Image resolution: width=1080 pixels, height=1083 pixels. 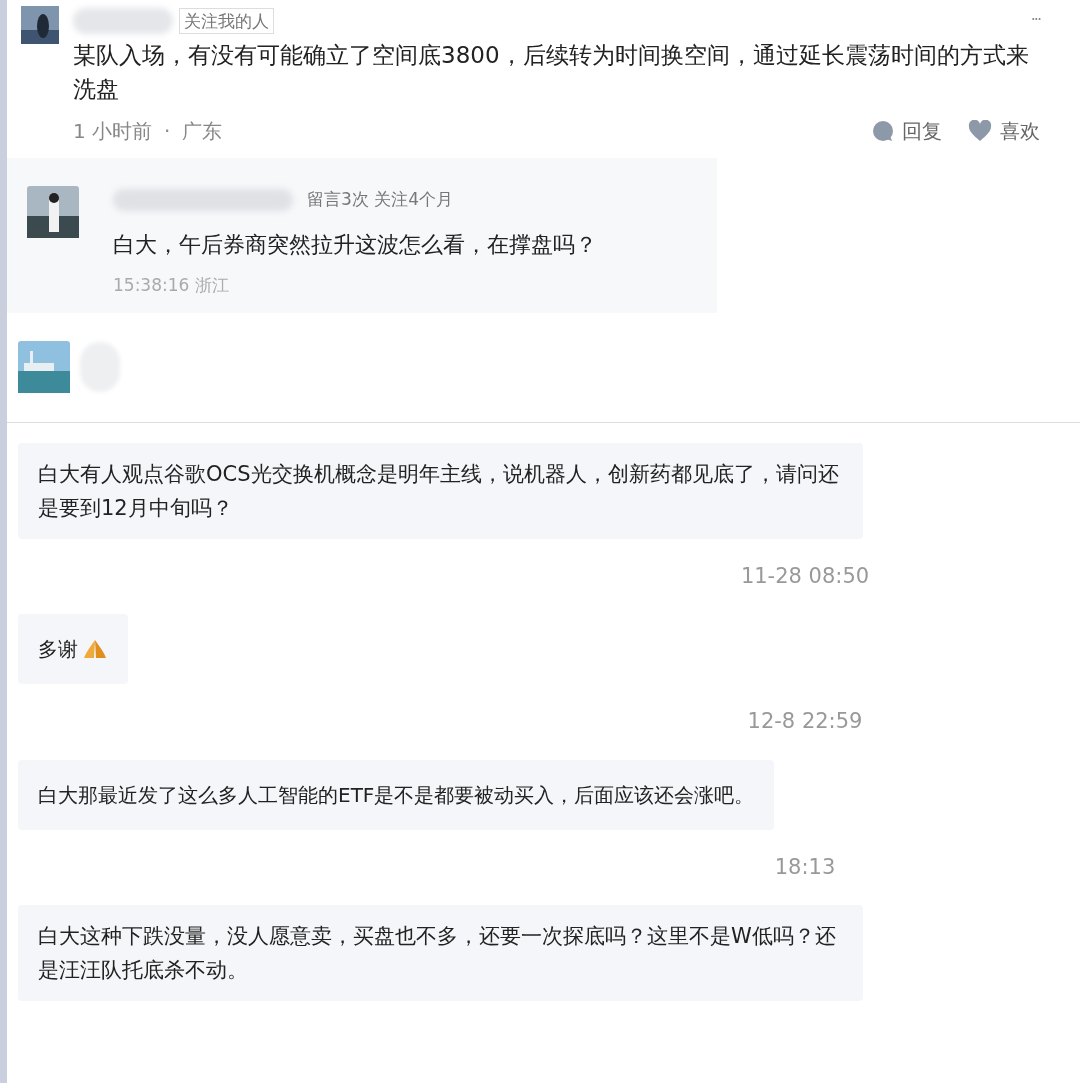 What do you see at coordinates (805, 576) in the screenshot?
I see `message-time: 11-28 08:50` at bounding box center [805, 576].